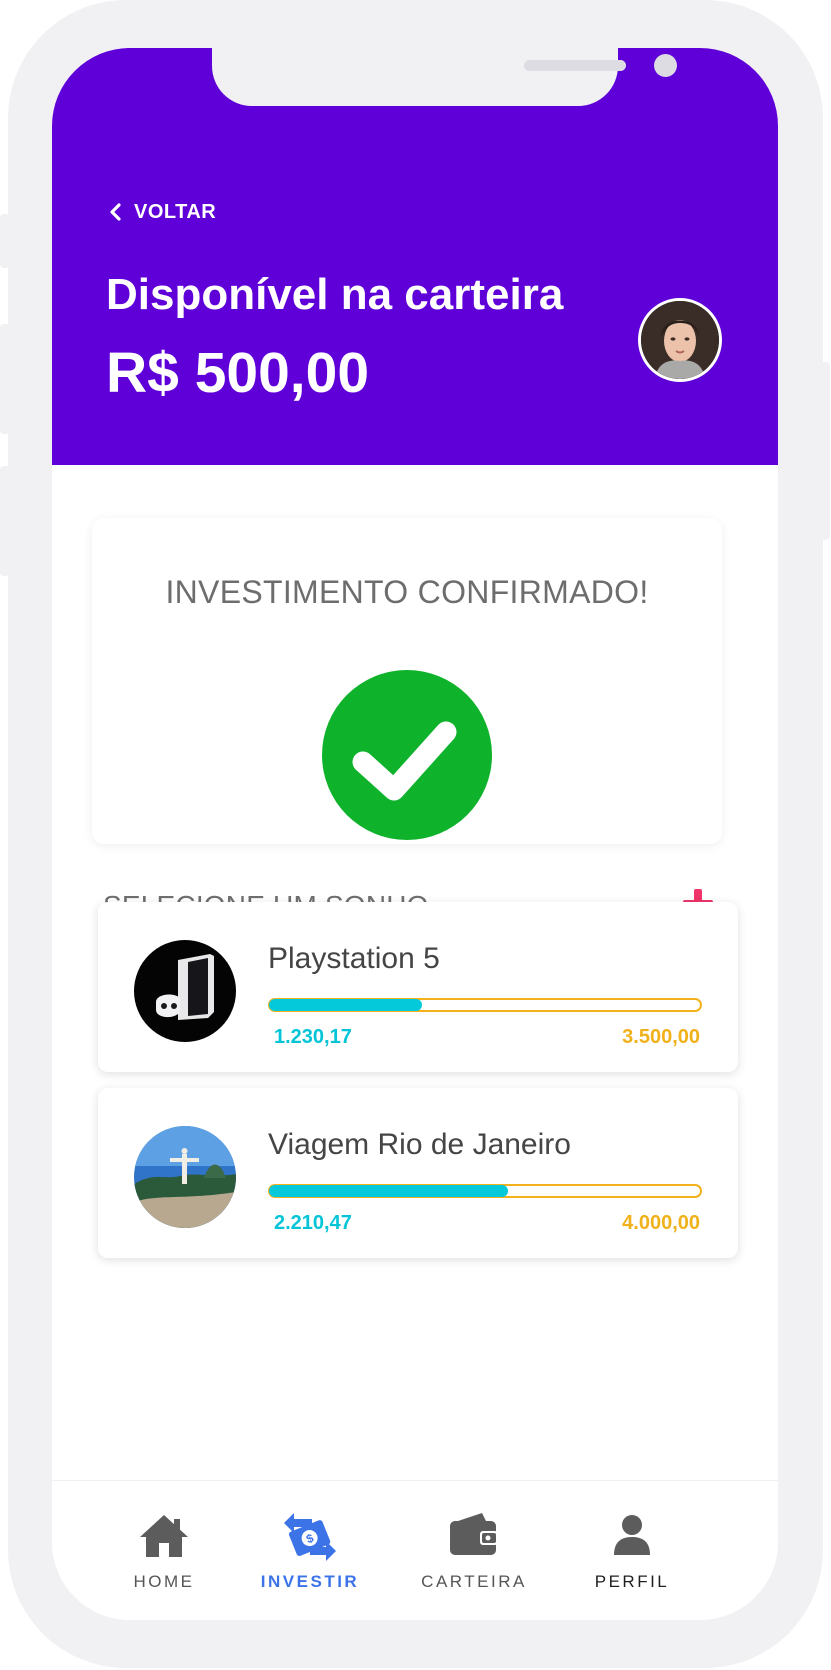  What do you see at coordinates (575, 65) in the screenshot?
I see `speaker-grill` at bounding box center [575, 65].